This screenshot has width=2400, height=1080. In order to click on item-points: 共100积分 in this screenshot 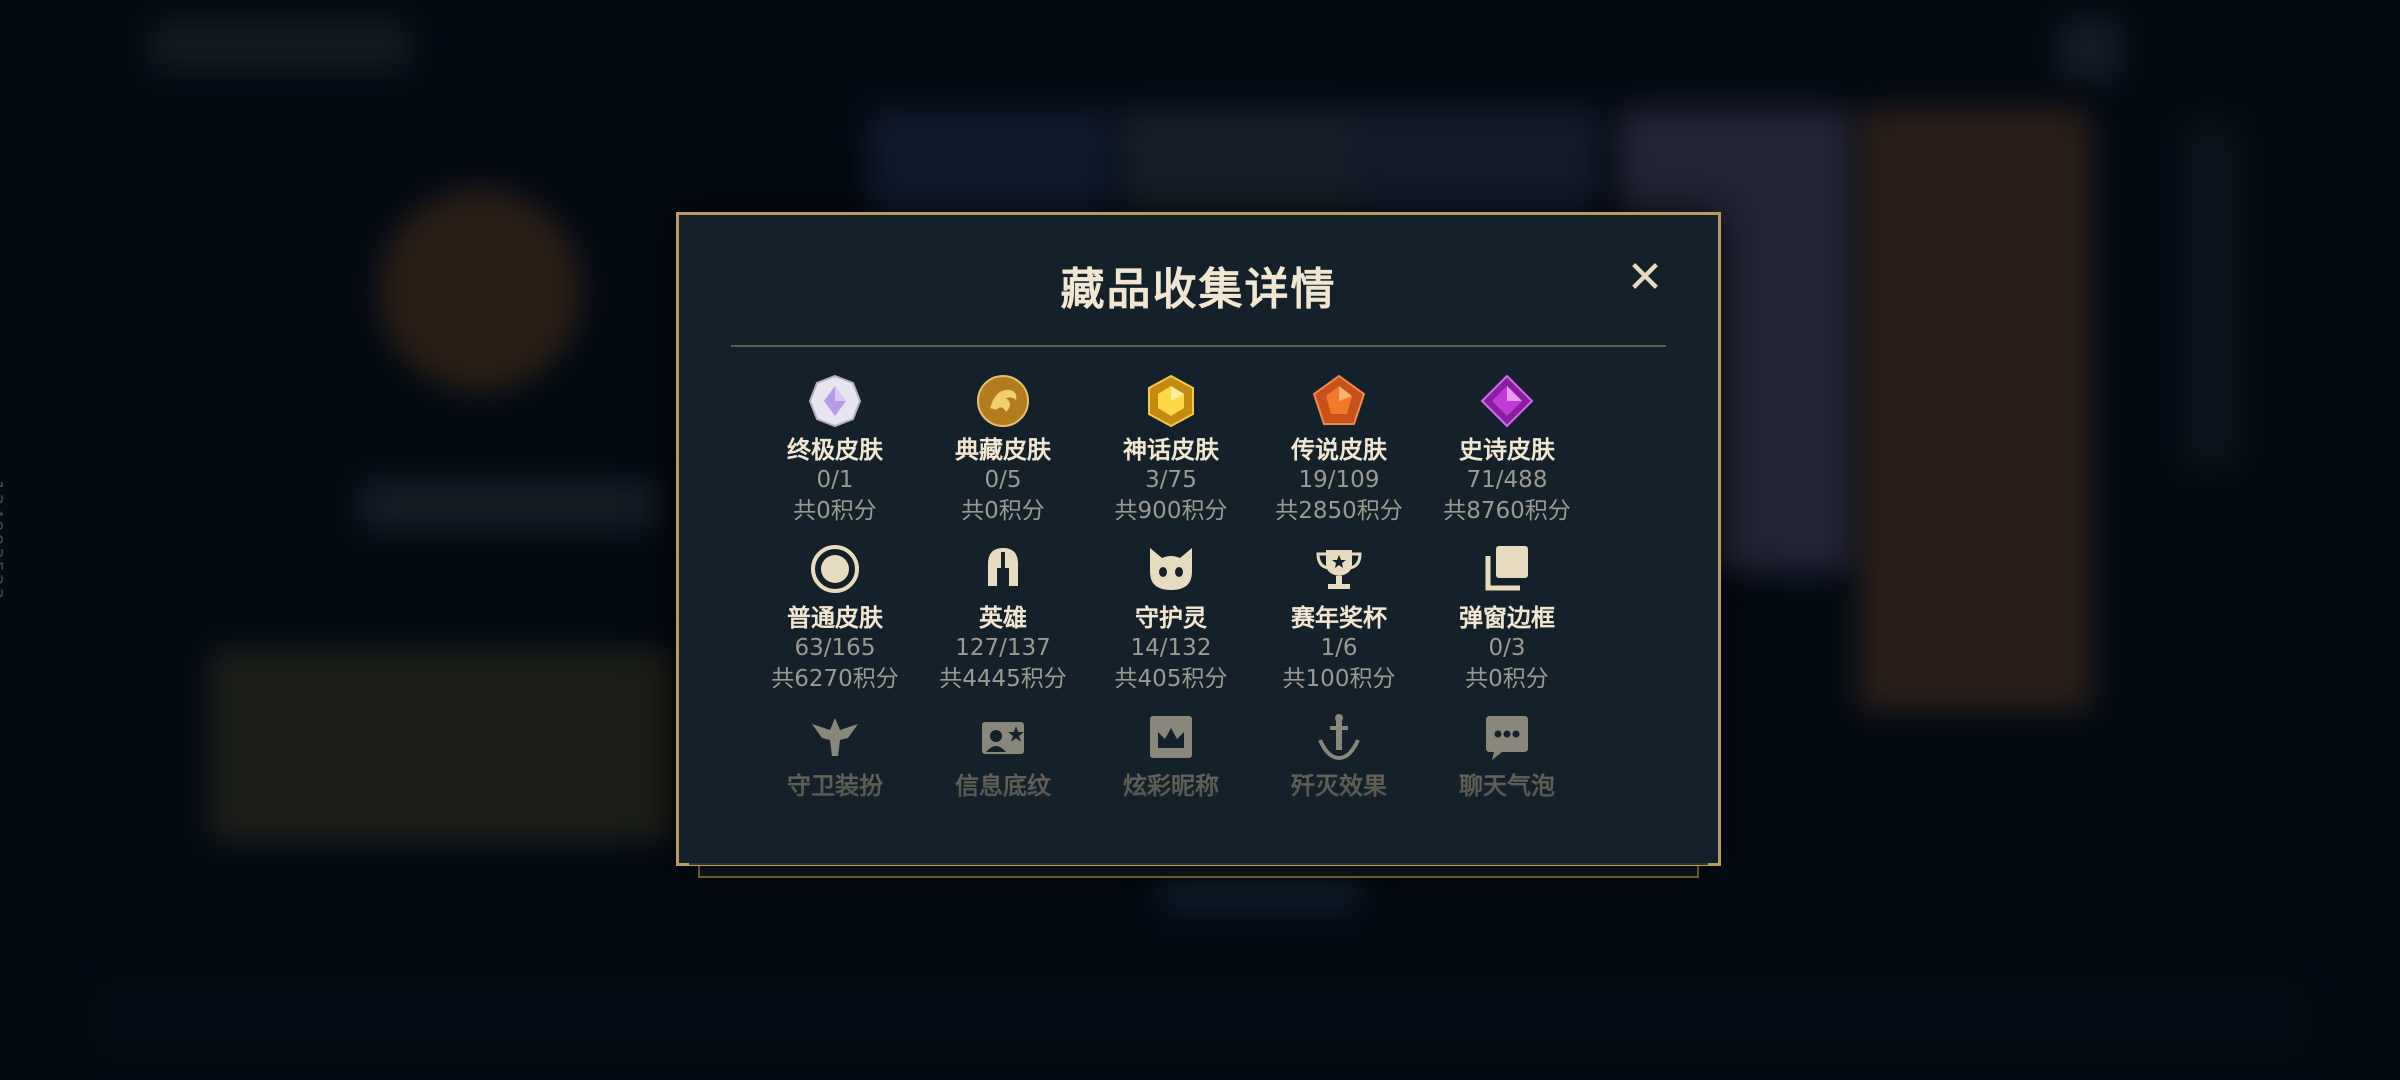, I will do `click(1339, 679)`.